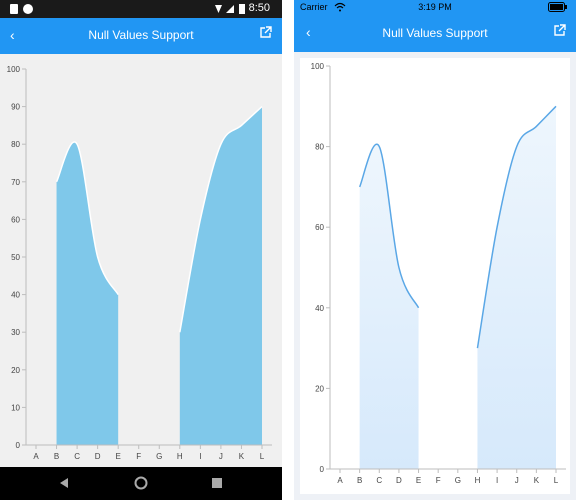  What do you see at coordinates (15, 182) in the screenshot?
I see `y-tick-label: 70` at bounding box center [15, 182].